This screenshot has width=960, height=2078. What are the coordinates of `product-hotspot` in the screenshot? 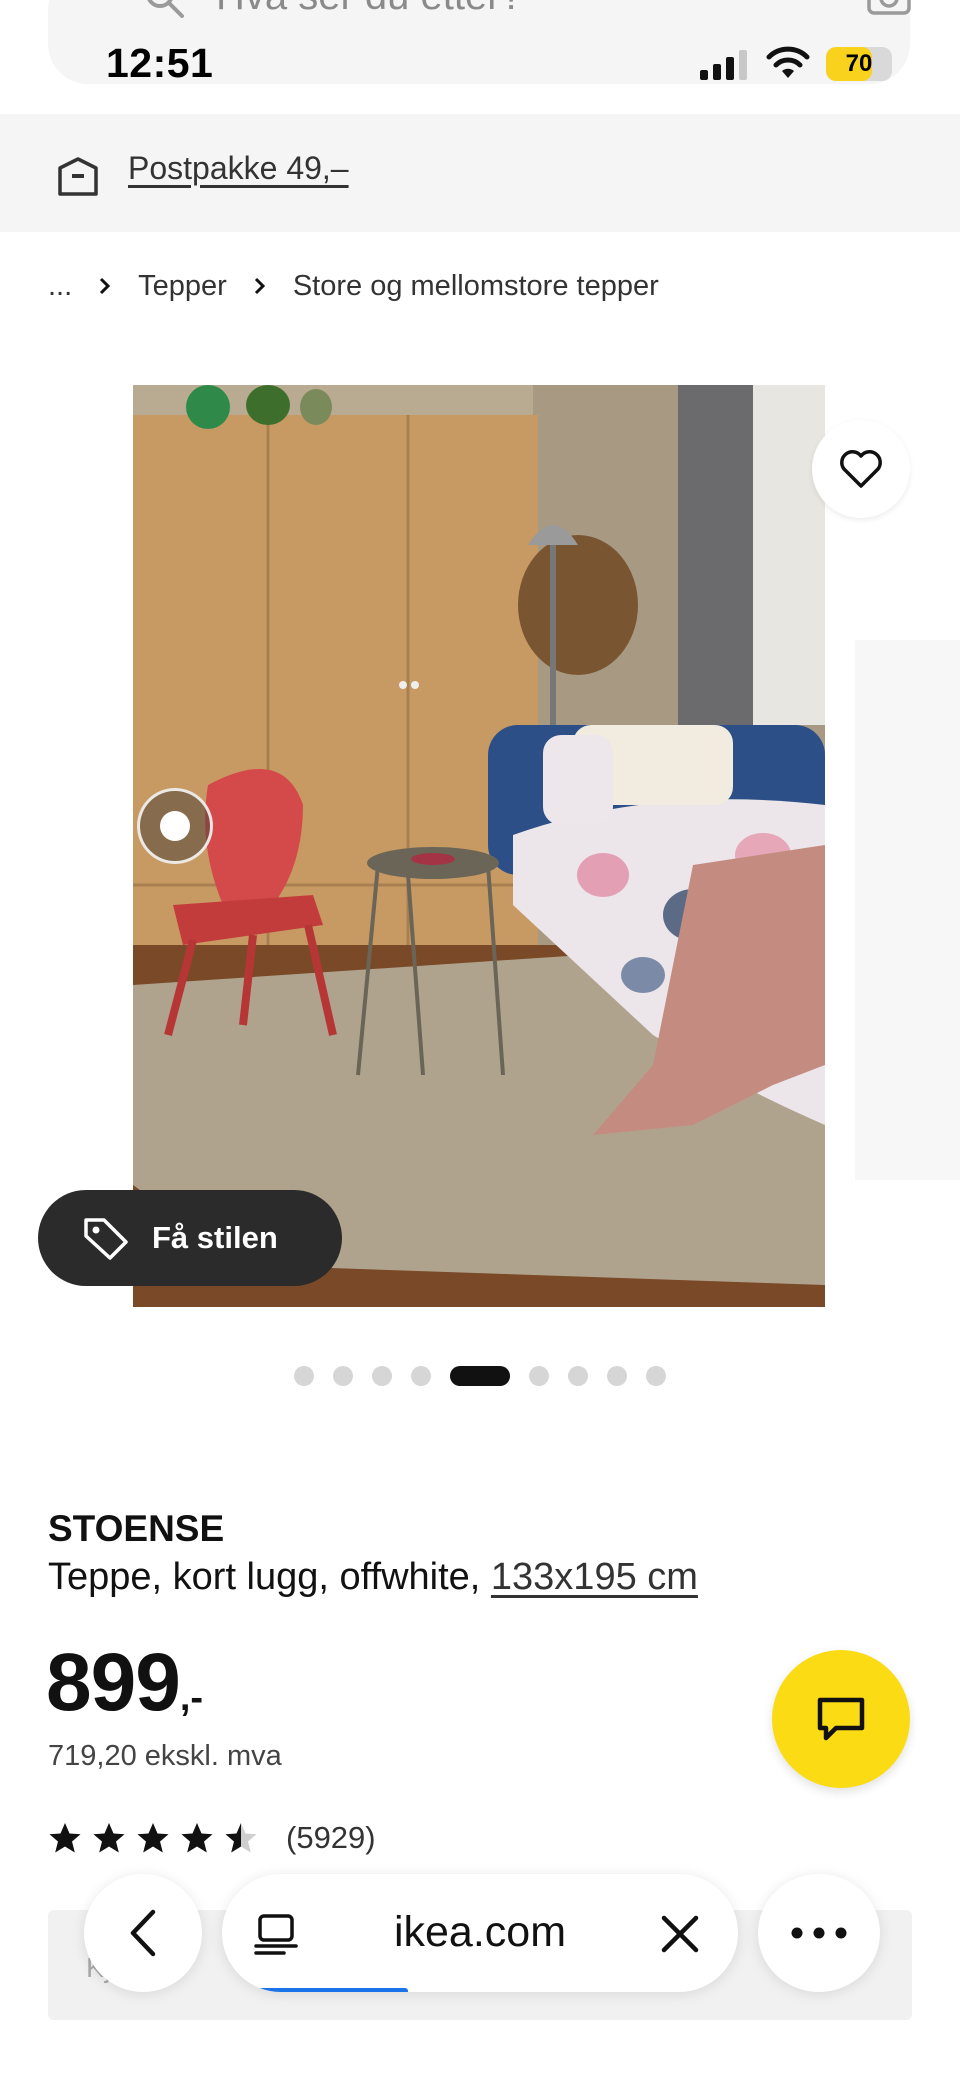 It's located at (175, 826).